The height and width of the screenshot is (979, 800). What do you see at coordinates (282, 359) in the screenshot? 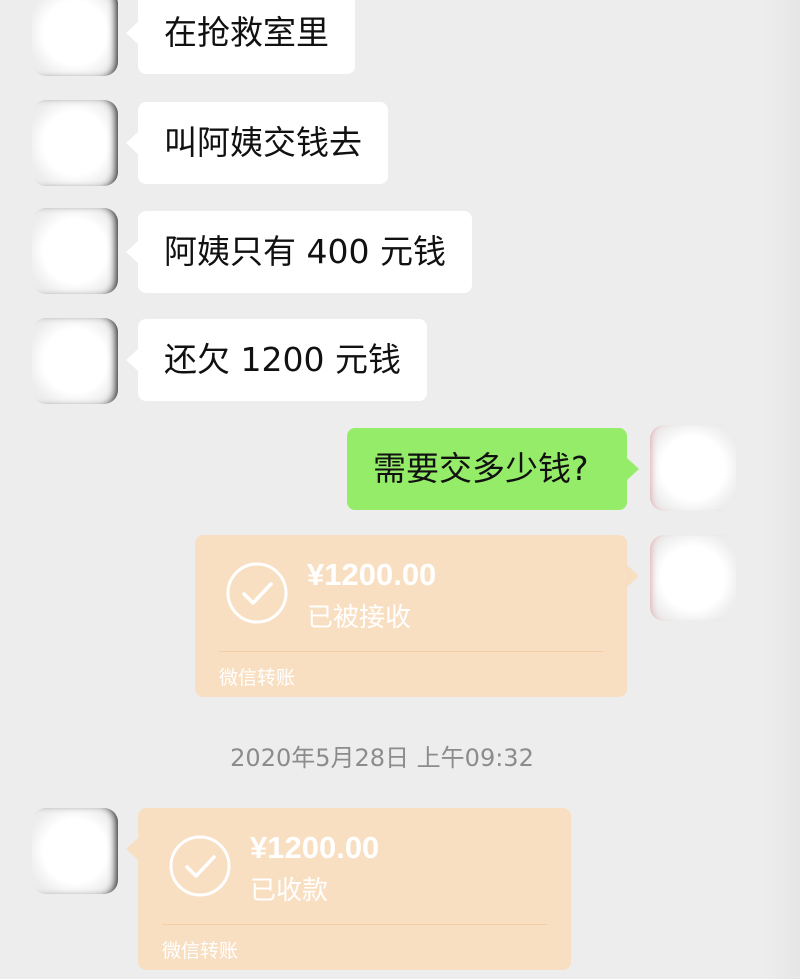
I see `message-text: 还欠 1200 元钱` at bounding box center [282, 359].